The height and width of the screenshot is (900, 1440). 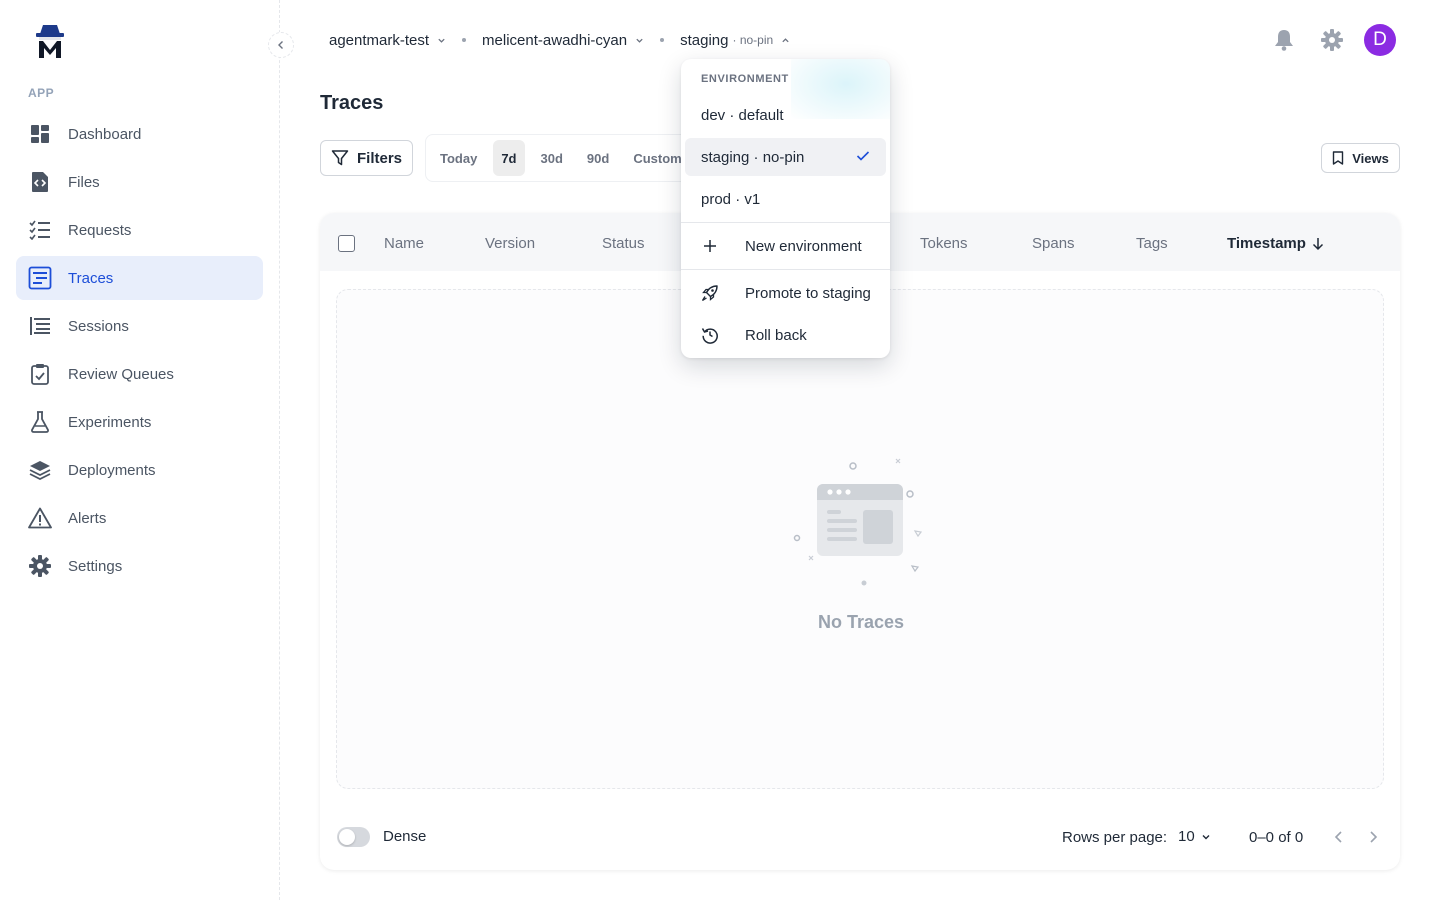 I want to click on sidebar-item-label: Files, so click(x=84, y=182).